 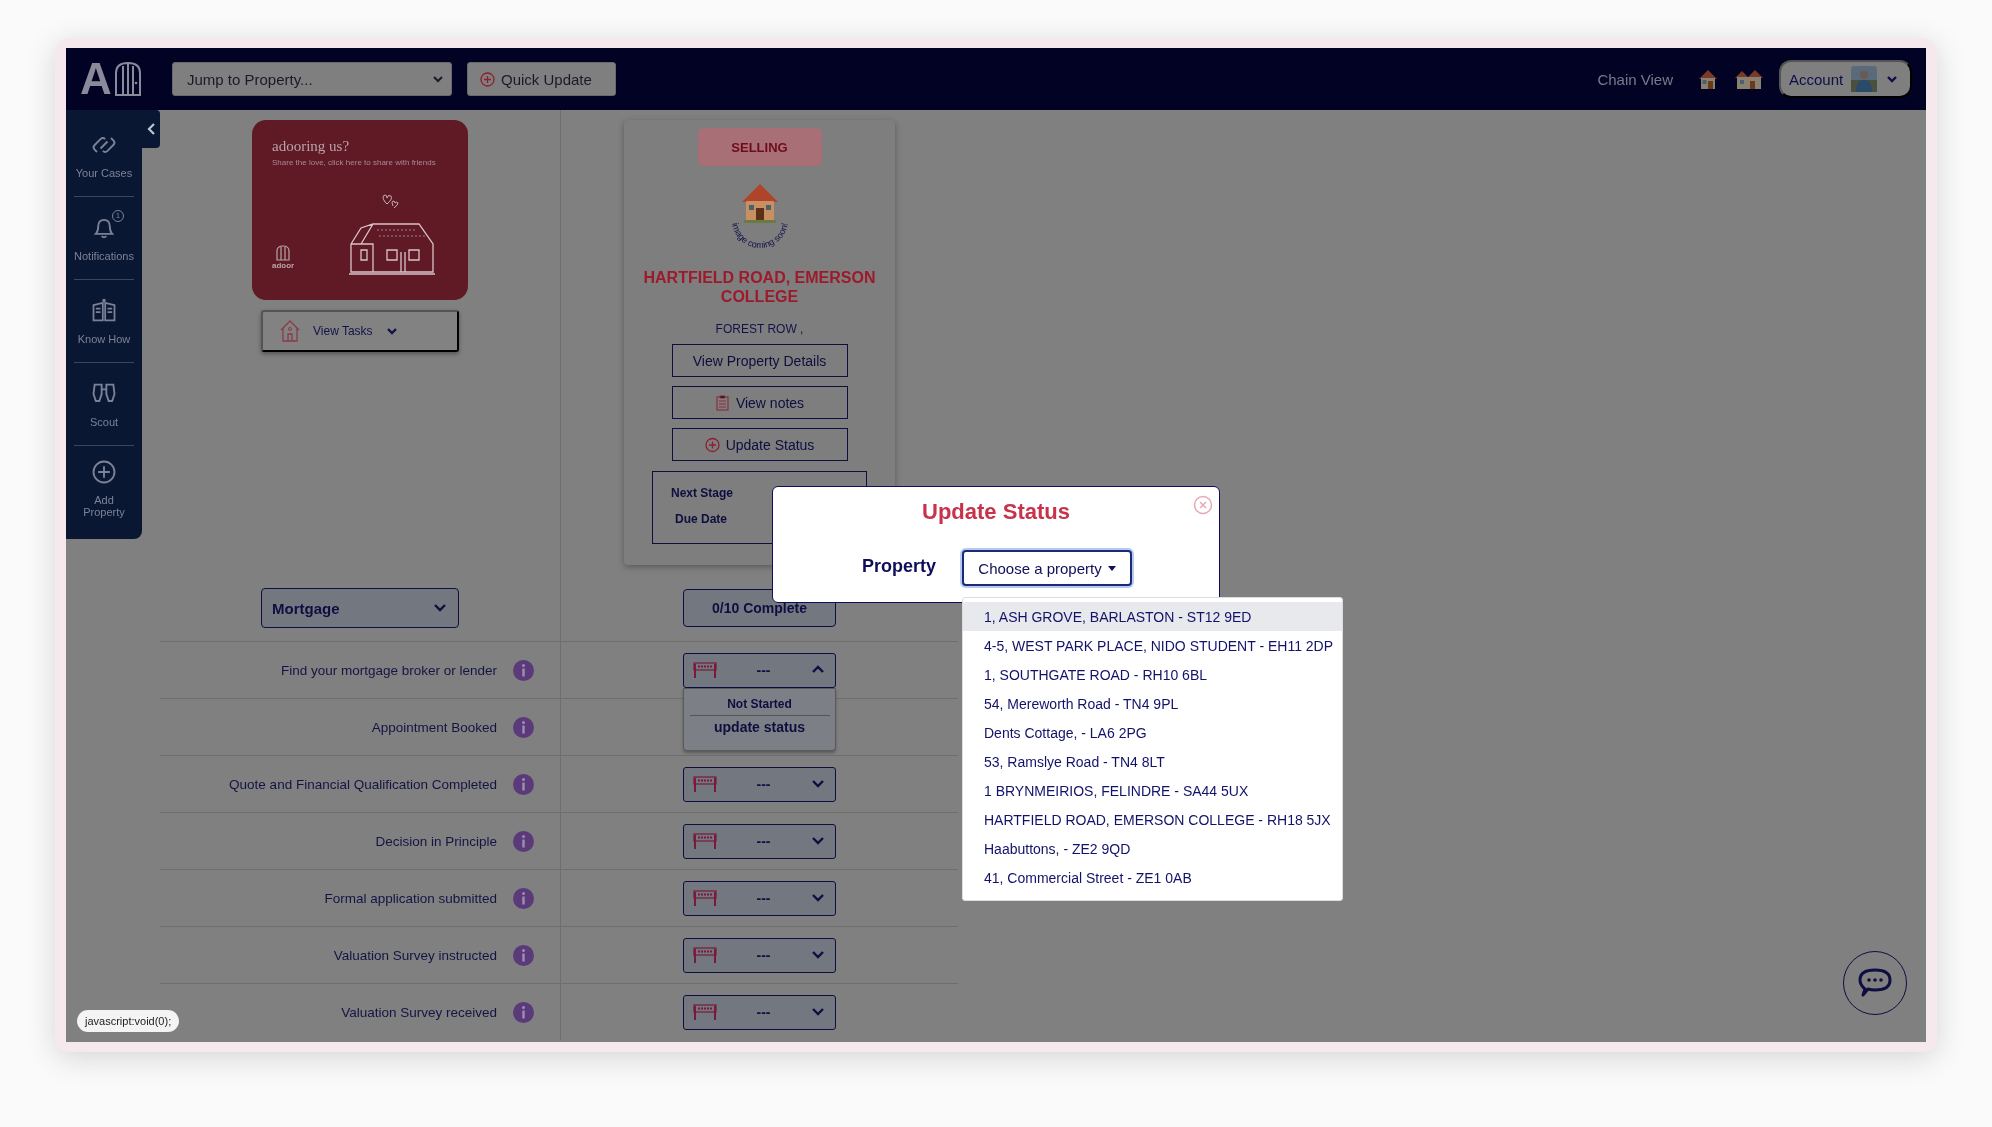 What do you see at coordinates (759, 147) in the screenshot?
I see `selling-badge: SELLING` at bounding box center [759, 147].